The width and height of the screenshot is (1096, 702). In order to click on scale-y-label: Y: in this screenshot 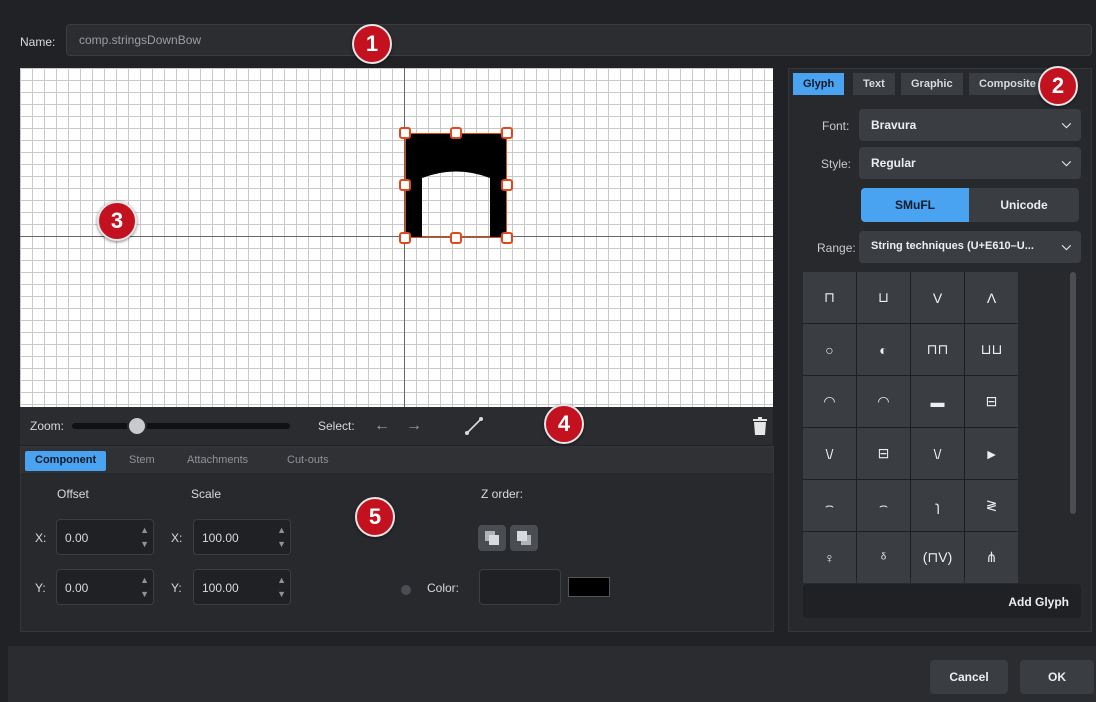, I will do `click(176, 588)`.